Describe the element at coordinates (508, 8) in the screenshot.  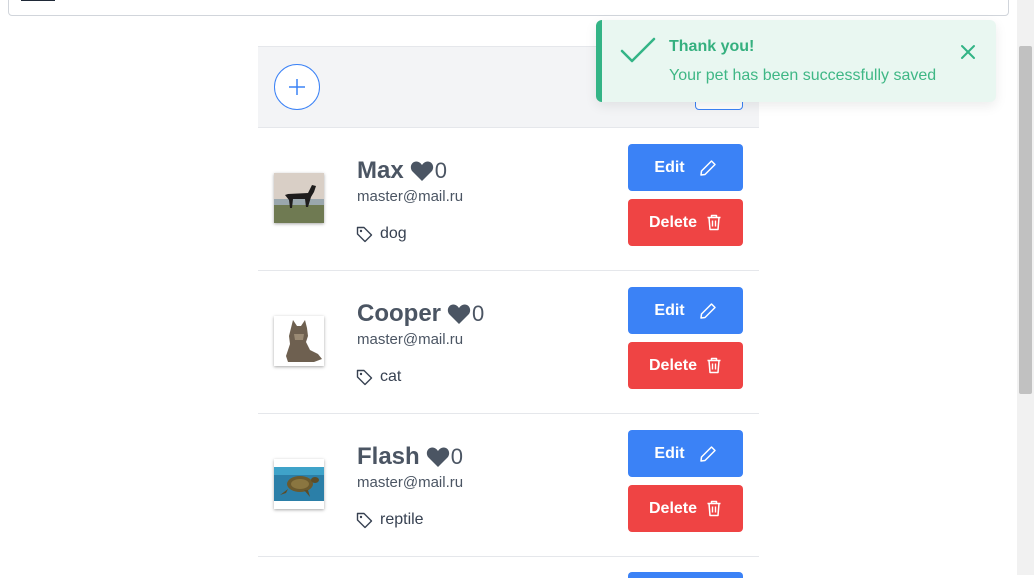
I see `top-header` at that location.